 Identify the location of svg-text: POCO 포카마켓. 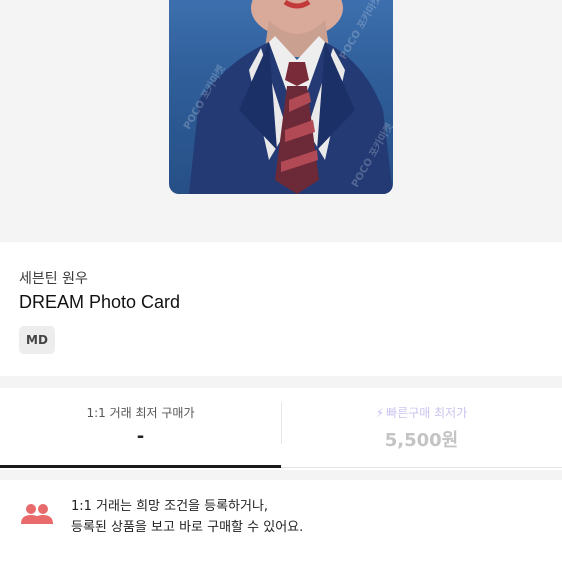
(359, 30).